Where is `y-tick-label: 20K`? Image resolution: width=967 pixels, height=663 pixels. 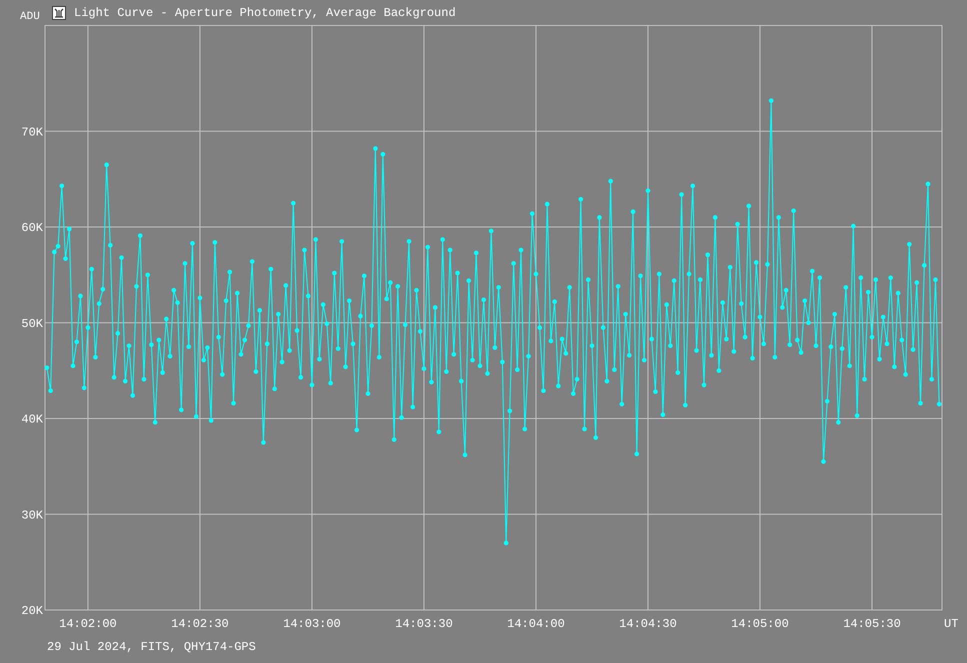 y-tick-label: 20K is located at coordinates (32, 611).